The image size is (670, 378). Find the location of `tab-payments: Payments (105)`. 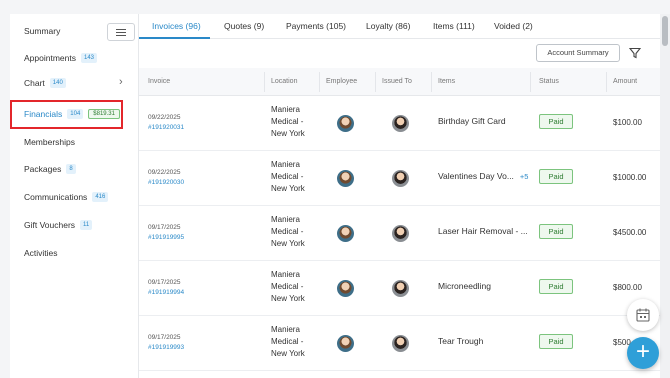

tab-payments: Payments (105) is located at coordinates (316, 26).